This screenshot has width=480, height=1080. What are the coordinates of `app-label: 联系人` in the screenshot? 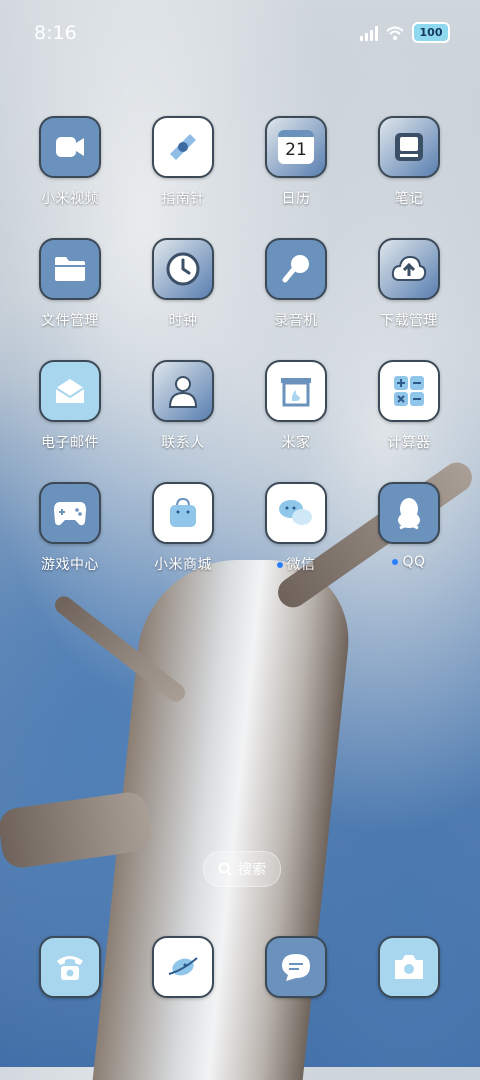 It's located at (183, 443).